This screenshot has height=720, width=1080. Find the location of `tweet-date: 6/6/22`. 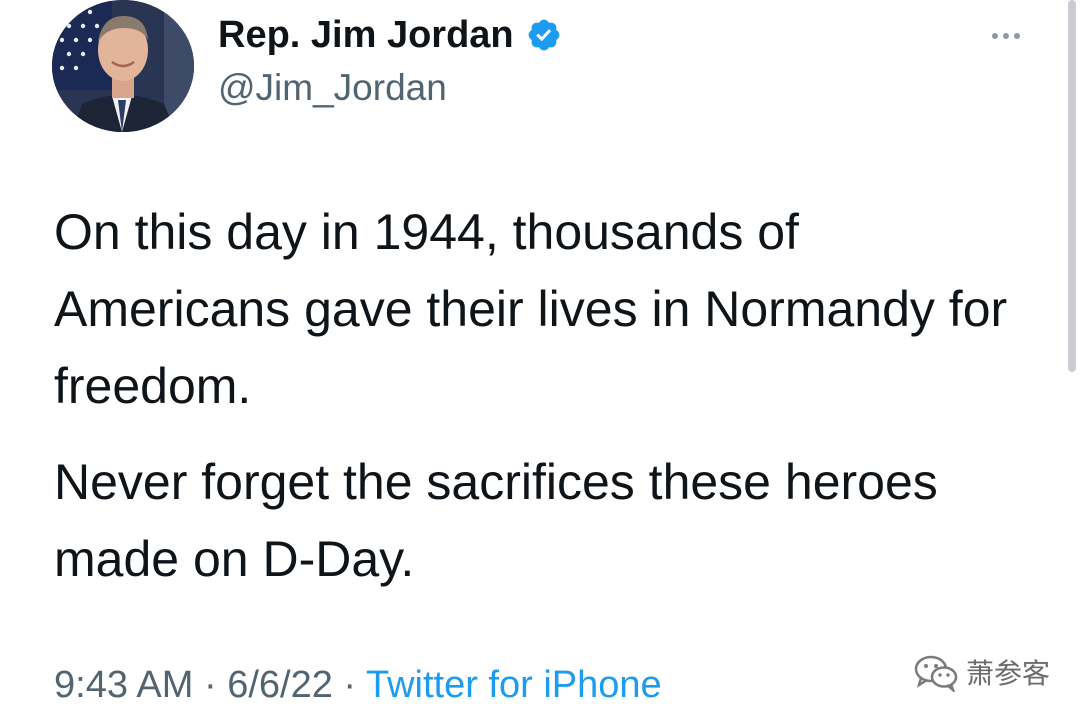

tweet-date: 6/6/22 is located at coordinates (280, 685).